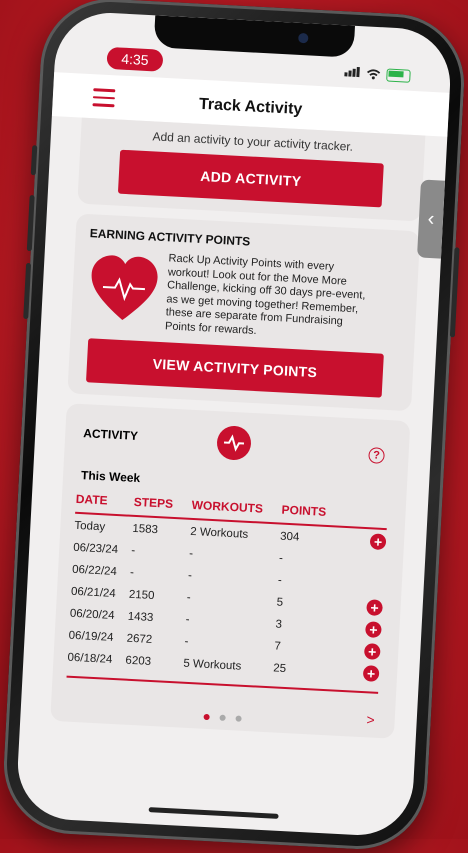 The image size is (468, 853). I want to click on help-icon: ?, so click(376, 455).